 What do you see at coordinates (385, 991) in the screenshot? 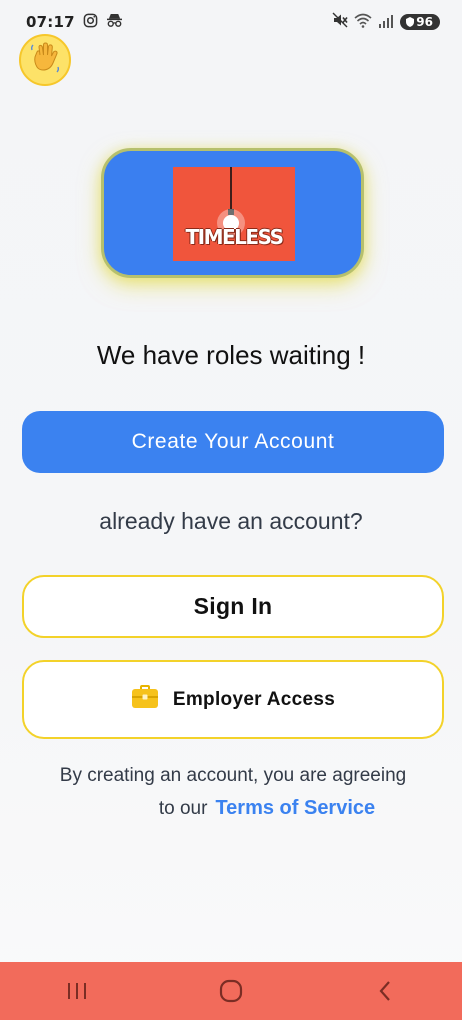
I see `back-icon` at bounding box center [385, 991].